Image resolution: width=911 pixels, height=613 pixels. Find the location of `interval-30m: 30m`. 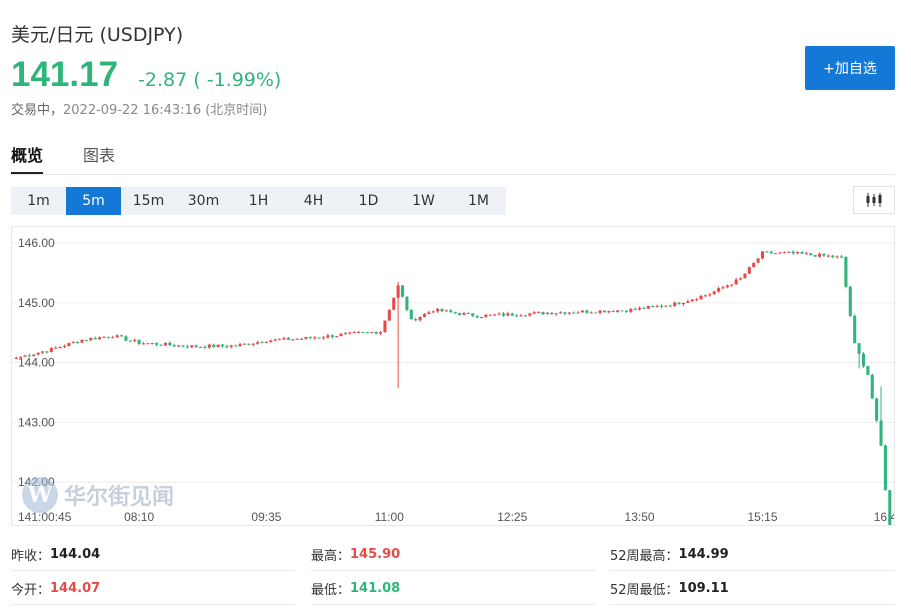

interval-30m: 30m is located at coordinates (203, 201).